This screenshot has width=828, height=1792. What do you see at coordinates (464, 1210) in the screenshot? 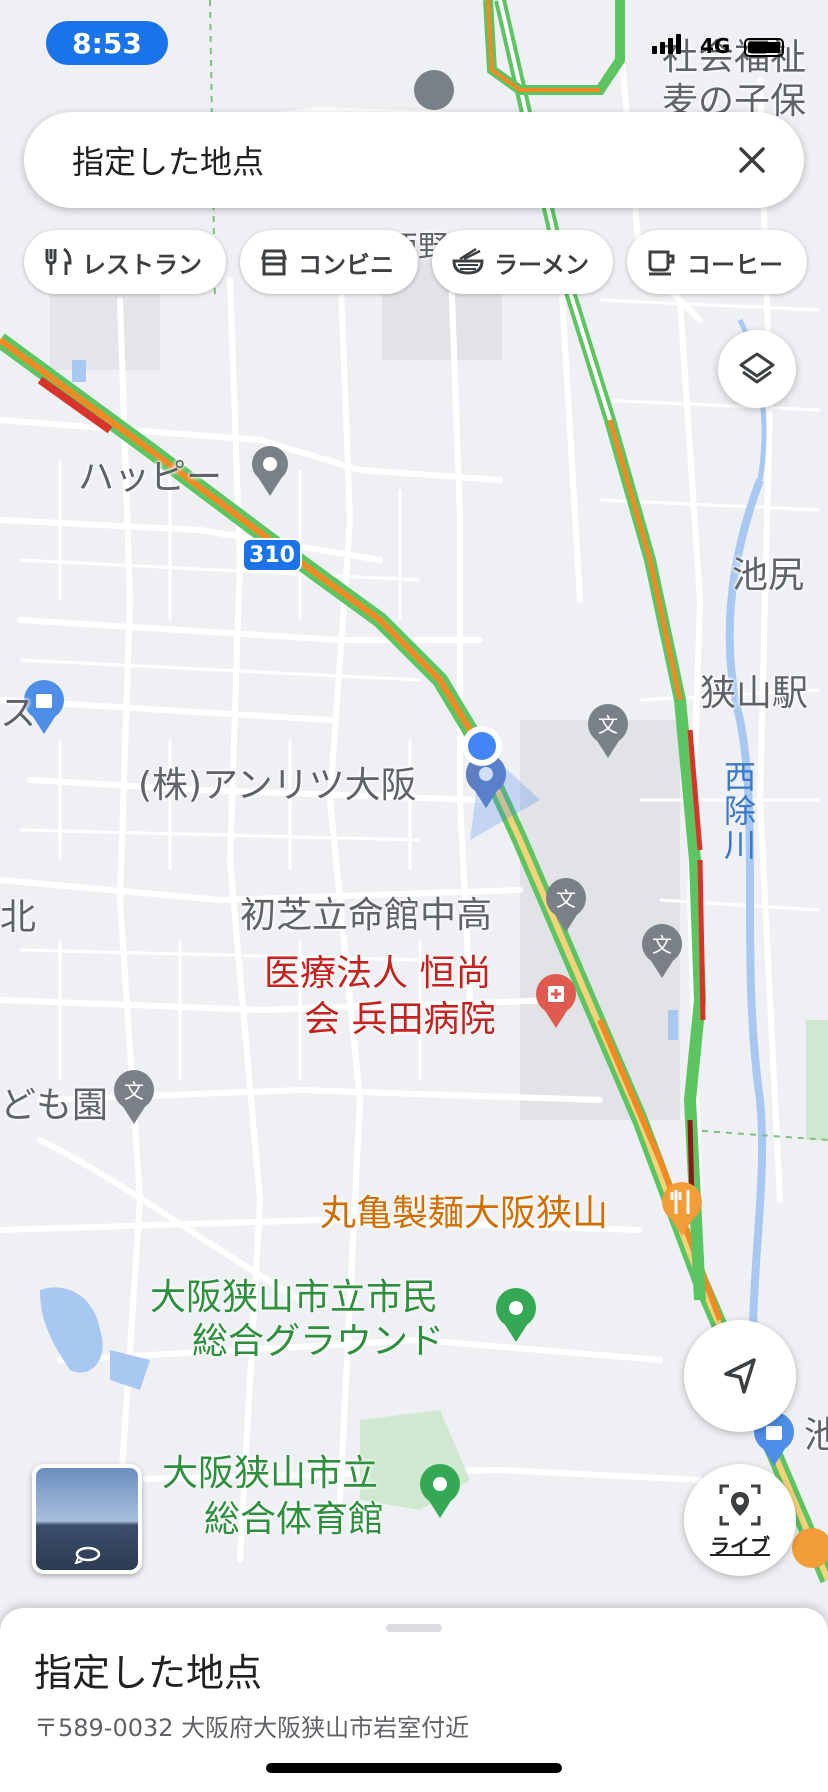
I see `map-label: 丸亀製麺大阪狭山` at bounding box center [464, 1210].